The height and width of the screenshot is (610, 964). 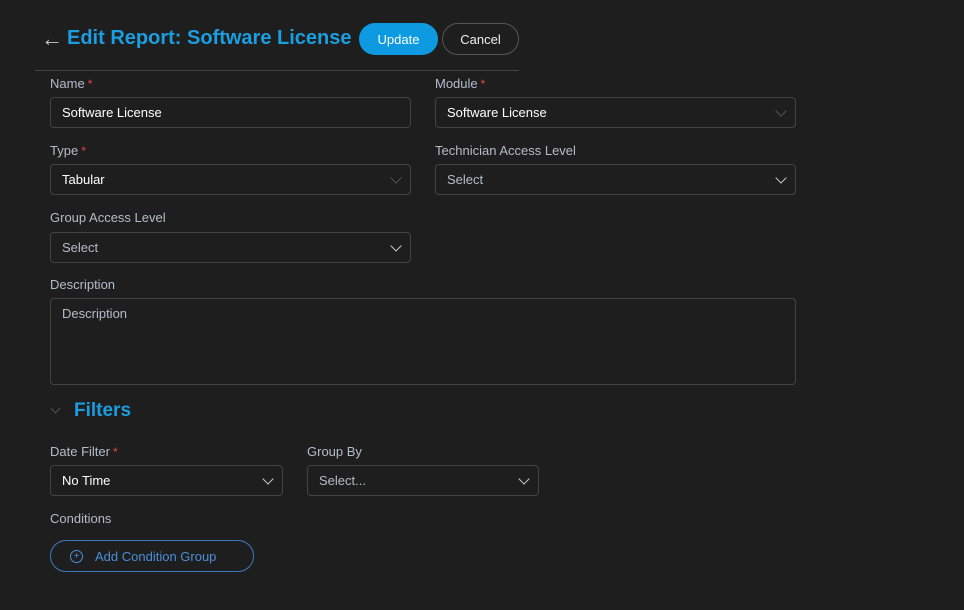 What do you see at coordinates (398, 39) in the screenshot?
I see `update-button: Update` at bounding box center [398, 39].